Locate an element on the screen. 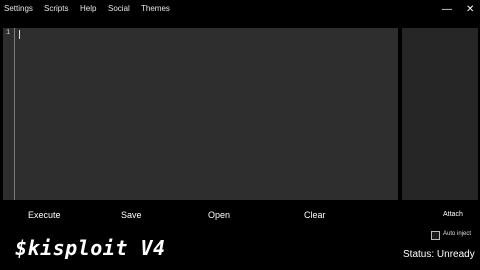  script-list-panel is located at coordinates (440, 114).